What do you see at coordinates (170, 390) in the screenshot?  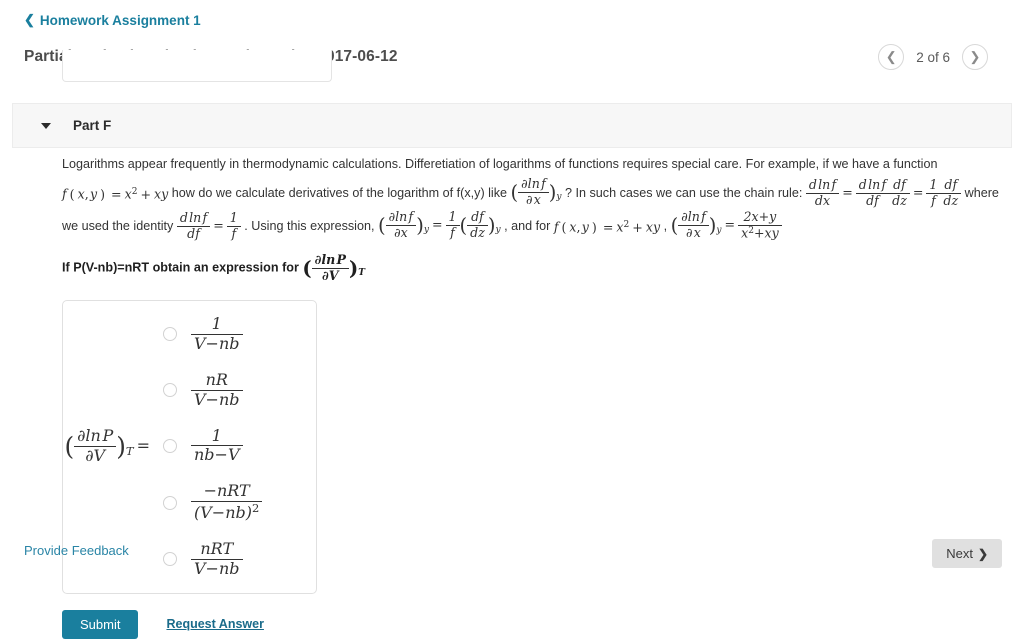 I see `radio-button-b` at bounding box center [170, 390].